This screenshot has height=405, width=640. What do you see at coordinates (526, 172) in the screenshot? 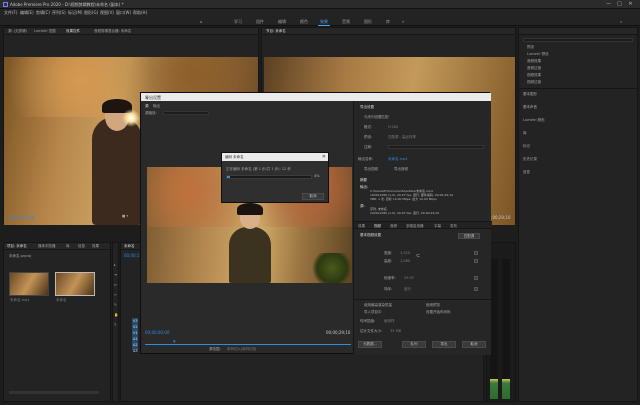
I see `section-info: 信息` at bounding box center [526, 172].